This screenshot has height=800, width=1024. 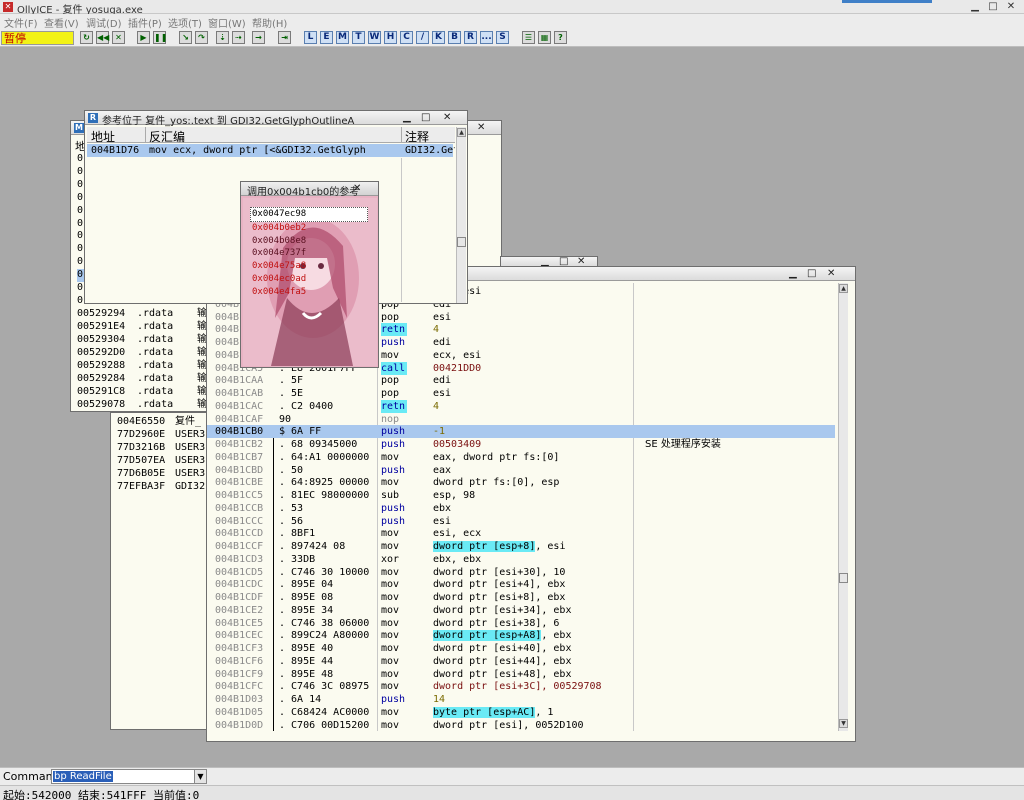 I want to click on list-item: 005291C8 .rdata 输, so click(x=147, y=391).